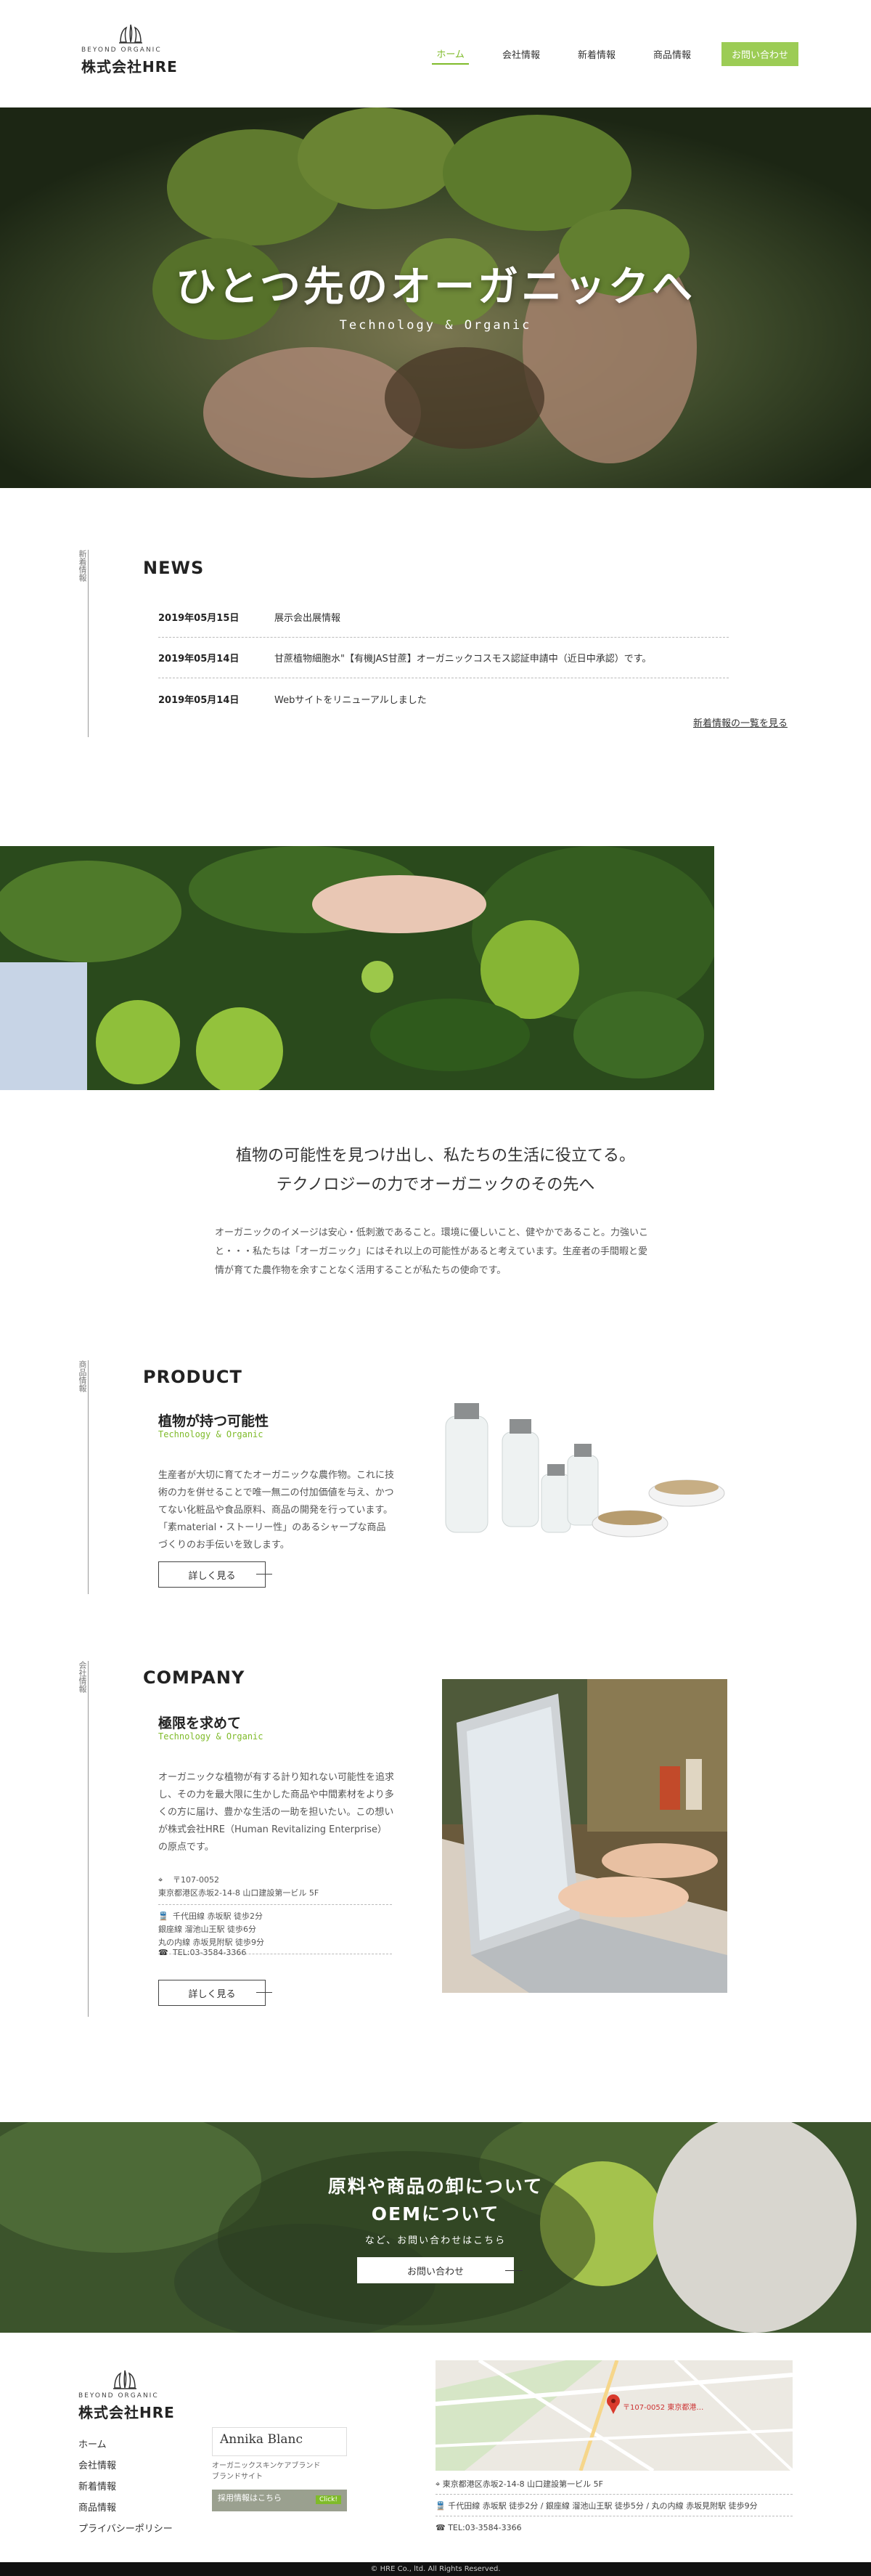 This screenshot has width=871, height=2576. What do you see at coordinates (210, 1736) in the screenshot?
I see `company-heading-en: Technology & Organic` at bounding box center [210, 1736].